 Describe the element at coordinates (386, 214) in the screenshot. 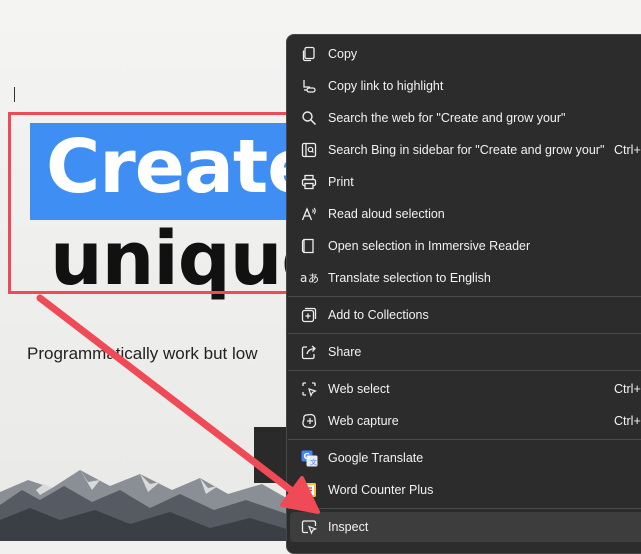

I see `menu-item-label: Read aloud selection` at that location.